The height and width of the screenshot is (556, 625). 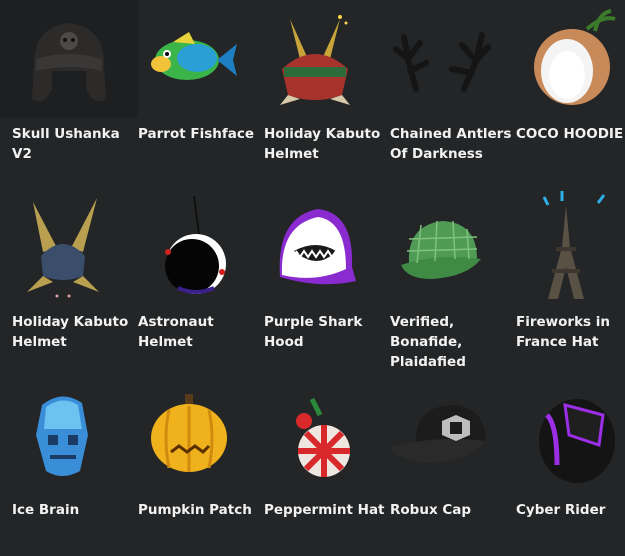 I want to click on item-name: Pumpkin Patch, so click(x=195, y=510).